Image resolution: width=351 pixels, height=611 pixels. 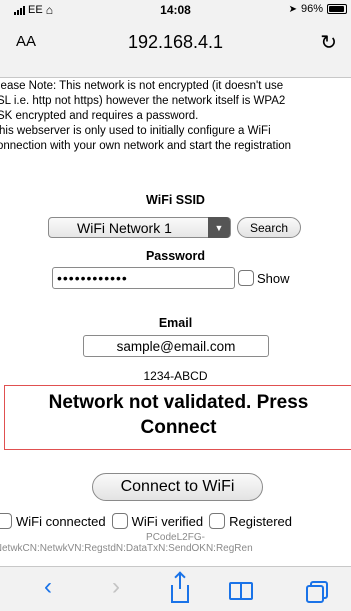 I want to click on status-box: Network not validated. Press Connect, so click(x=177, y=417).